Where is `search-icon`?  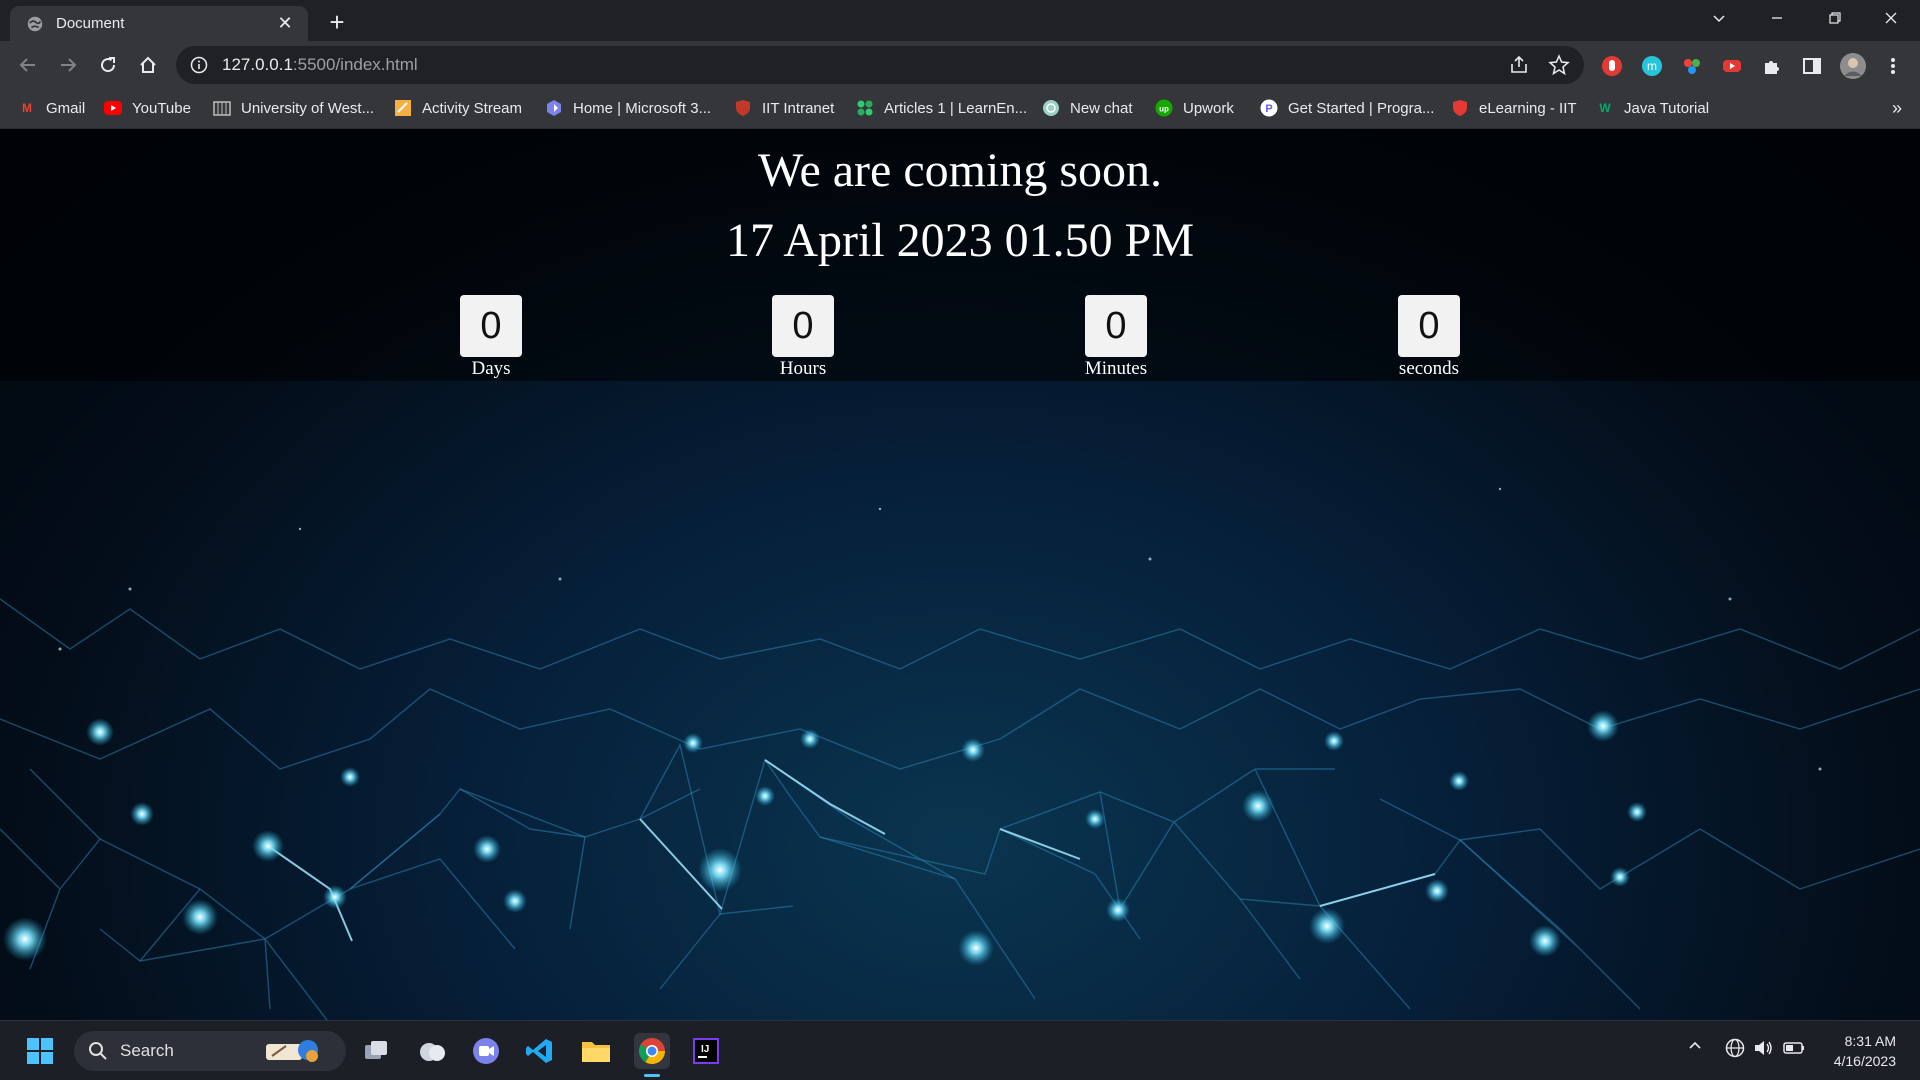 search-icon is located at coordinates (98, 1051).